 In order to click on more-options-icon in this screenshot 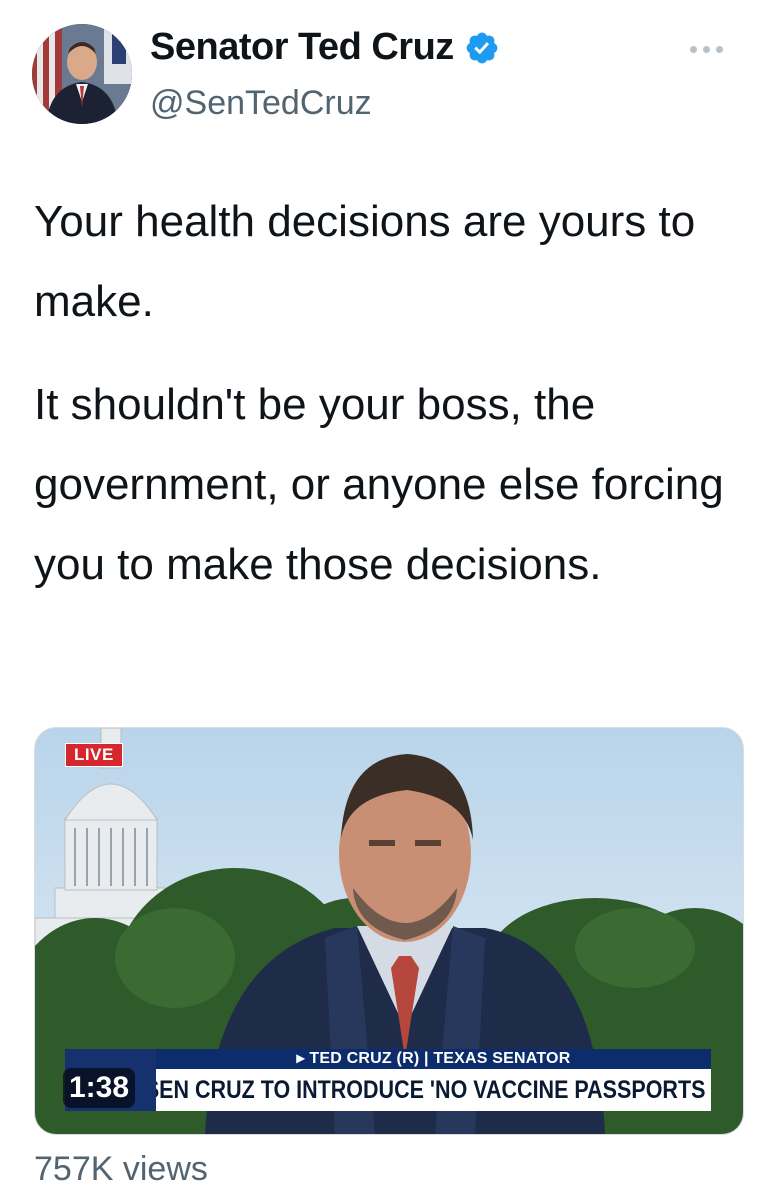, I will do `click(720, 49)`.